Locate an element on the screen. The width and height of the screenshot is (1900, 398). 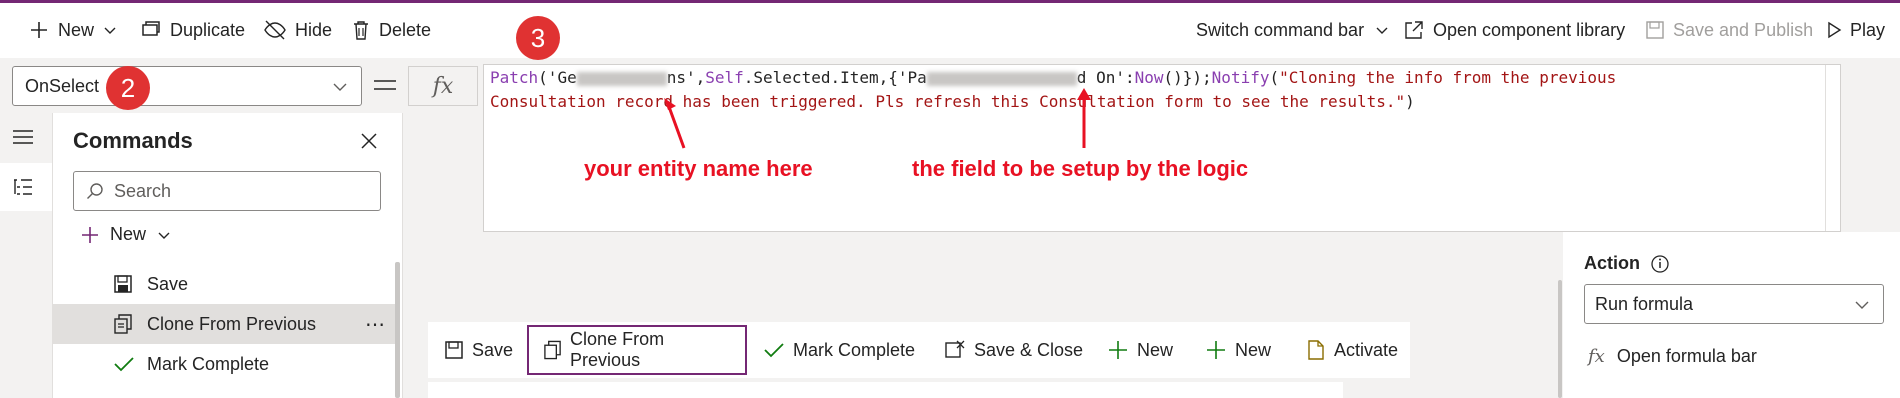
search-input: Search is located at coordinates (227, 191).